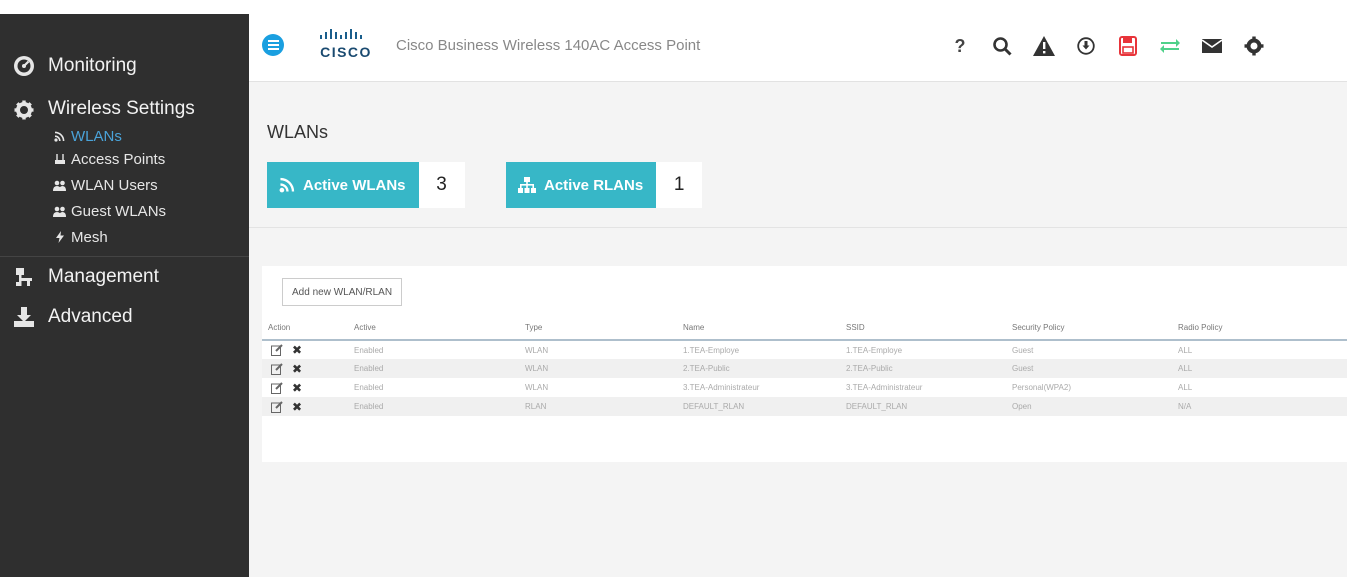  I want to click on cisco-logo: CISCO, so click(346, 44).